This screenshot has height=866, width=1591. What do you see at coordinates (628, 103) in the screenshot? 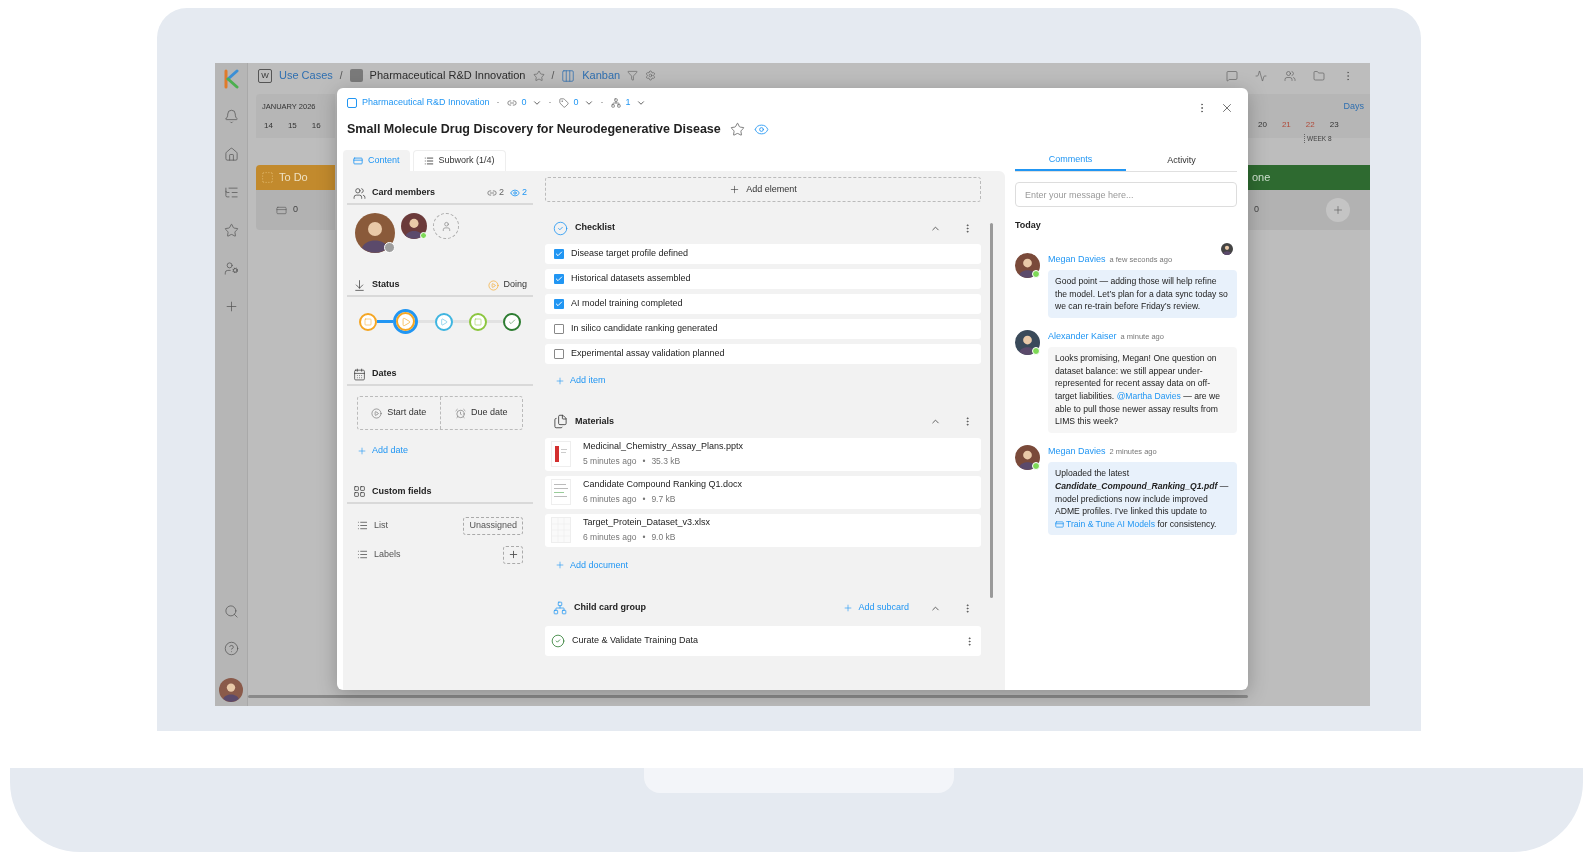
I see `counter-value: 1` at bounding box center [628, 103].